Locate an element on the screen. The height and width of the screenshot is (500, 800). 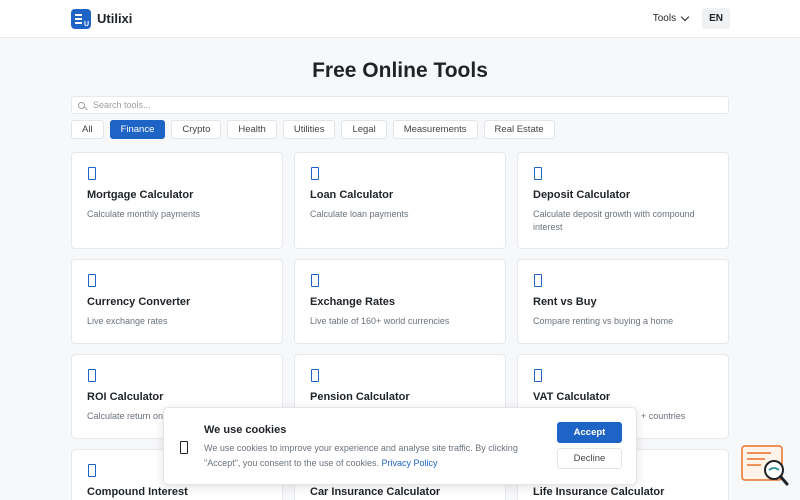
privacy-policy-link: Privacy Policy is located at coordinates (410, 463).